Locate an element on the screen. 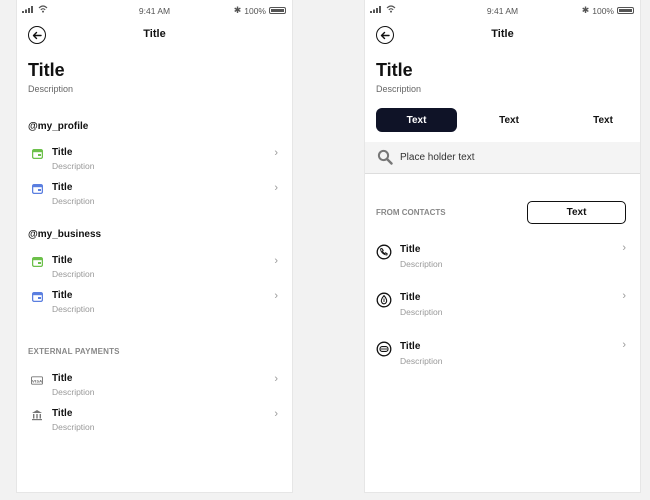 The width and height of the screenshot is (650, 500). section-heading-external: EXTERNAL PAYMENTS is located at coordinates (74, 351).